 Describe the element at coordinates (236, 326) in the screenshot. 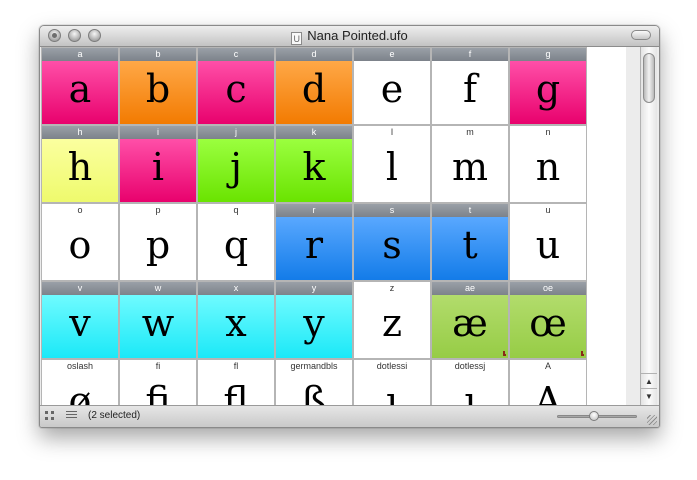

I see `glyph-preview: x` at that location.